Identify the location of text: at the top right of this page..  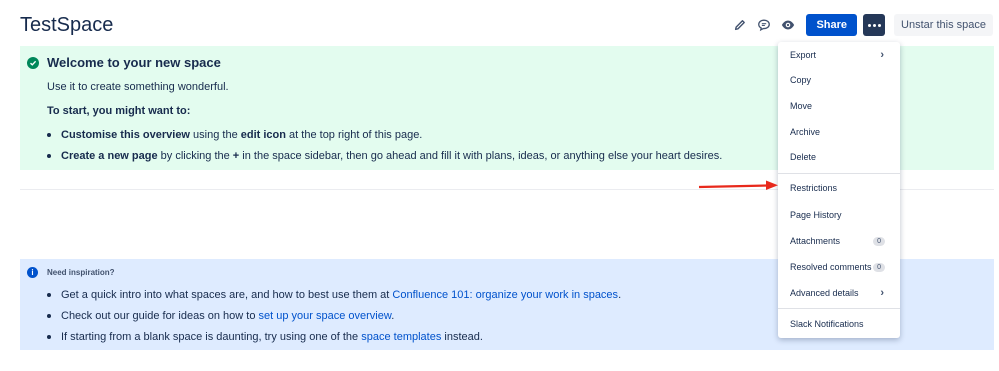
(354, 134).